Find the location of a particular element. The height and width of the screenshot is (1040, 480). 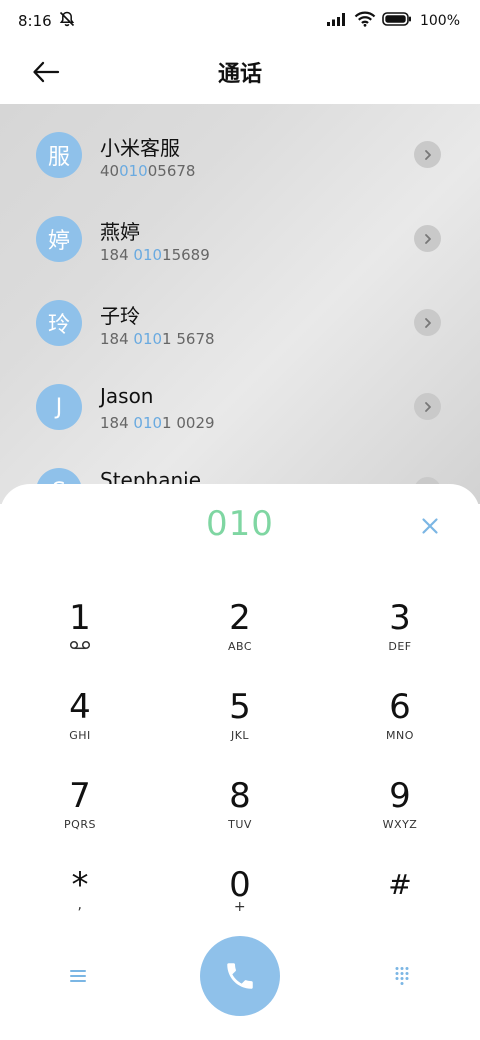

dialpad-toggle-button is located at coordinates (402, 976).